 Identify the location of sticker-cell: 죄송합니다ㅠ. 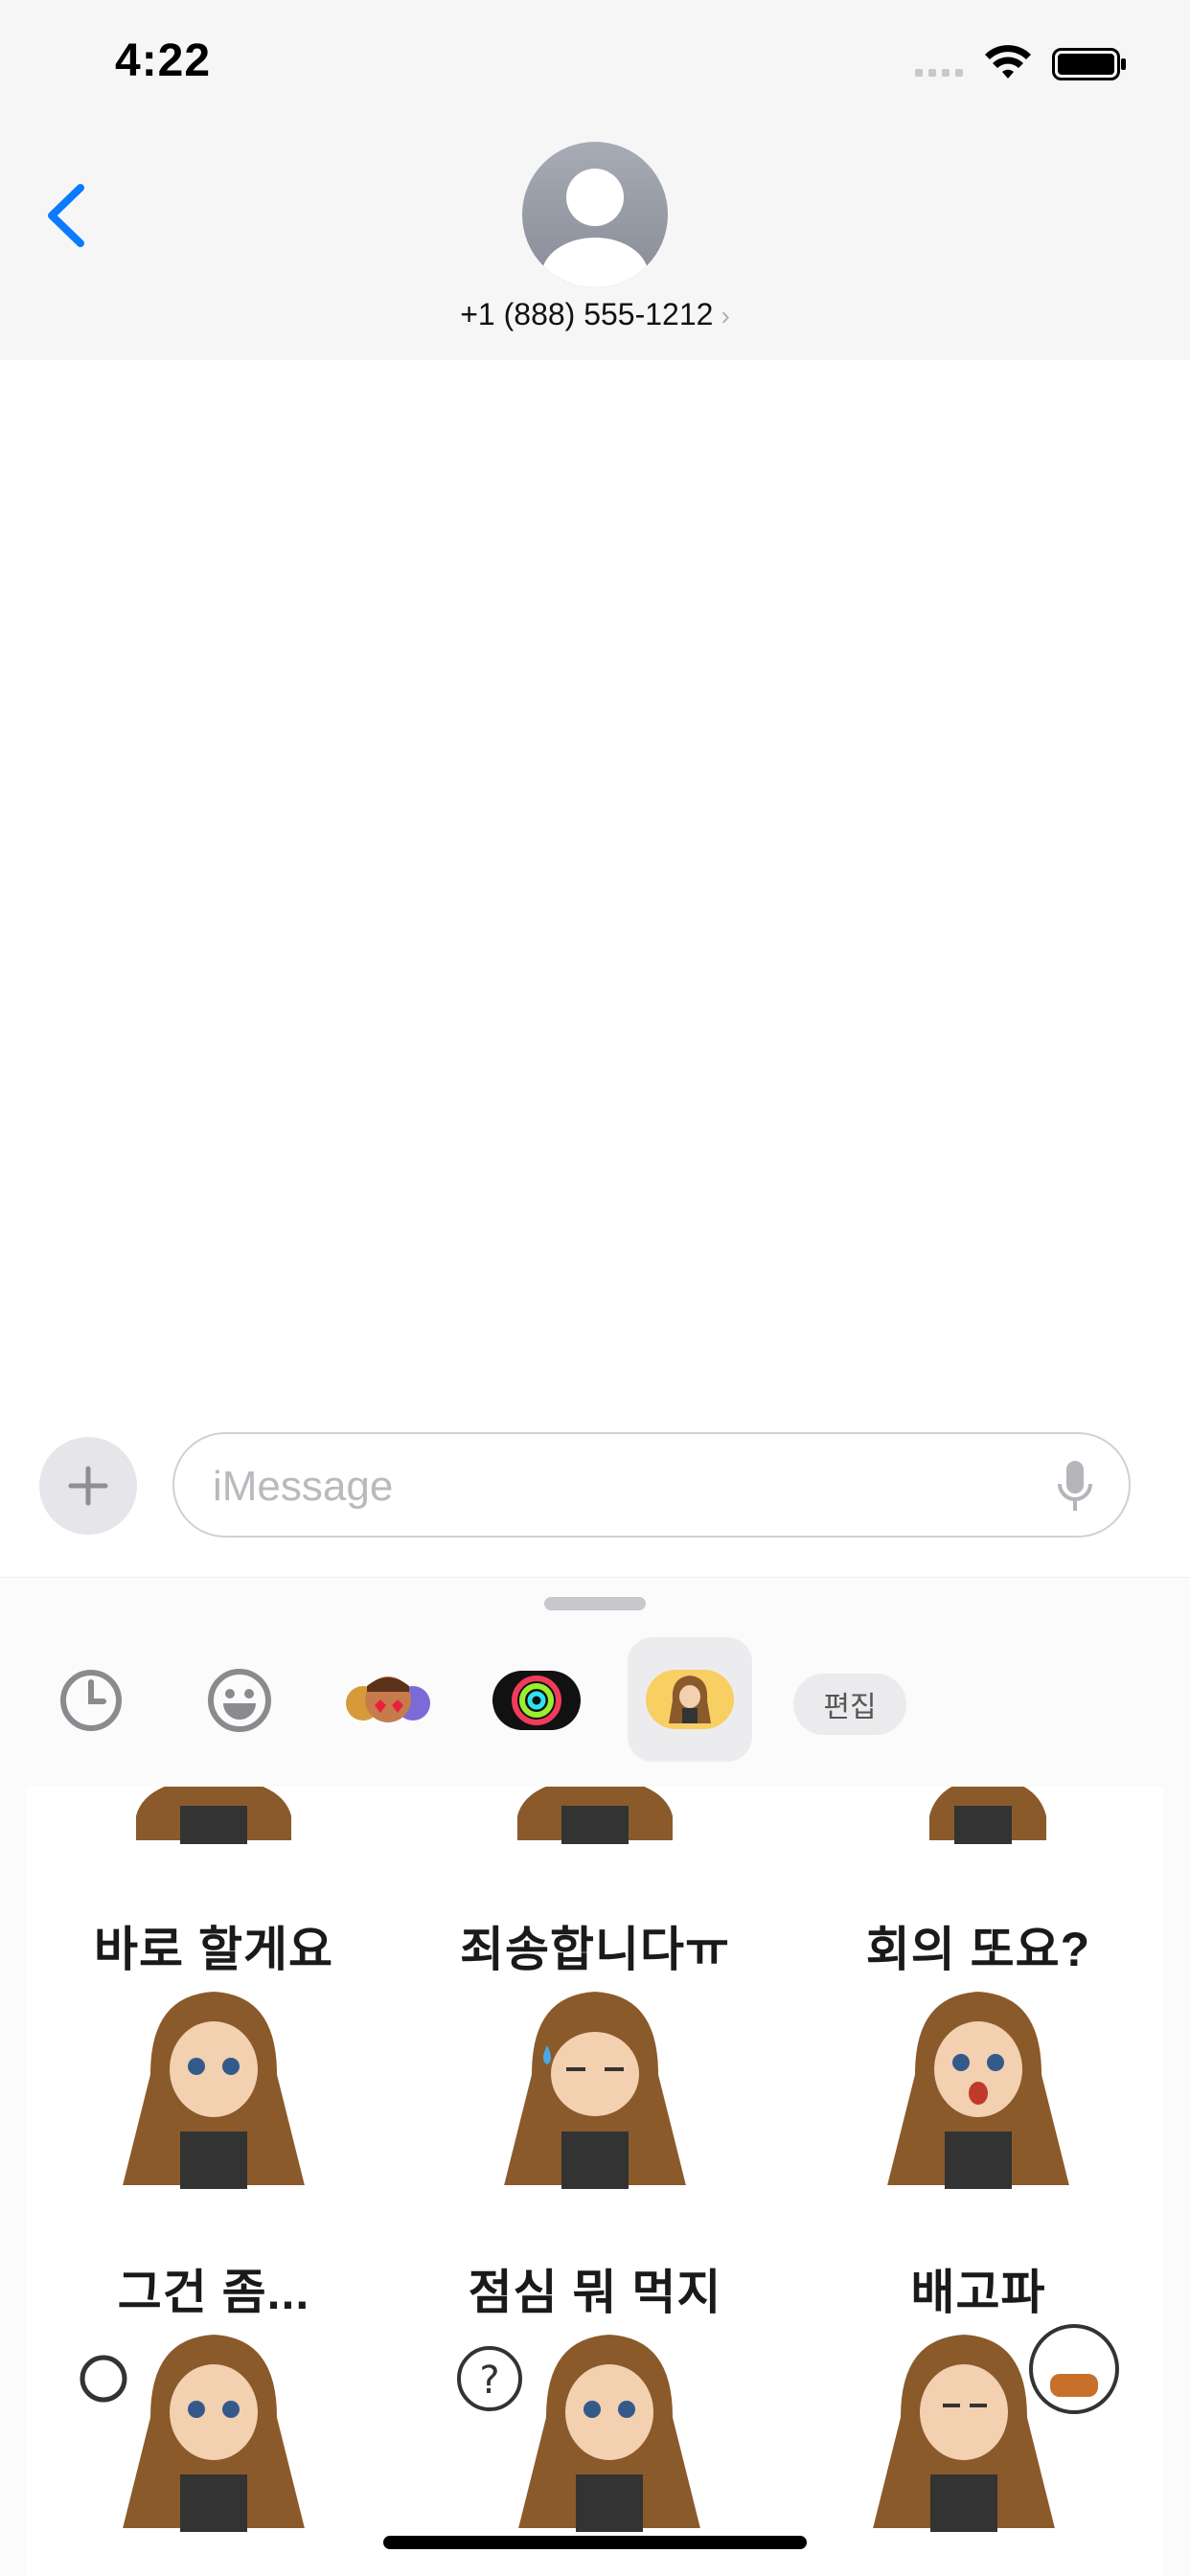
(595, 2069).